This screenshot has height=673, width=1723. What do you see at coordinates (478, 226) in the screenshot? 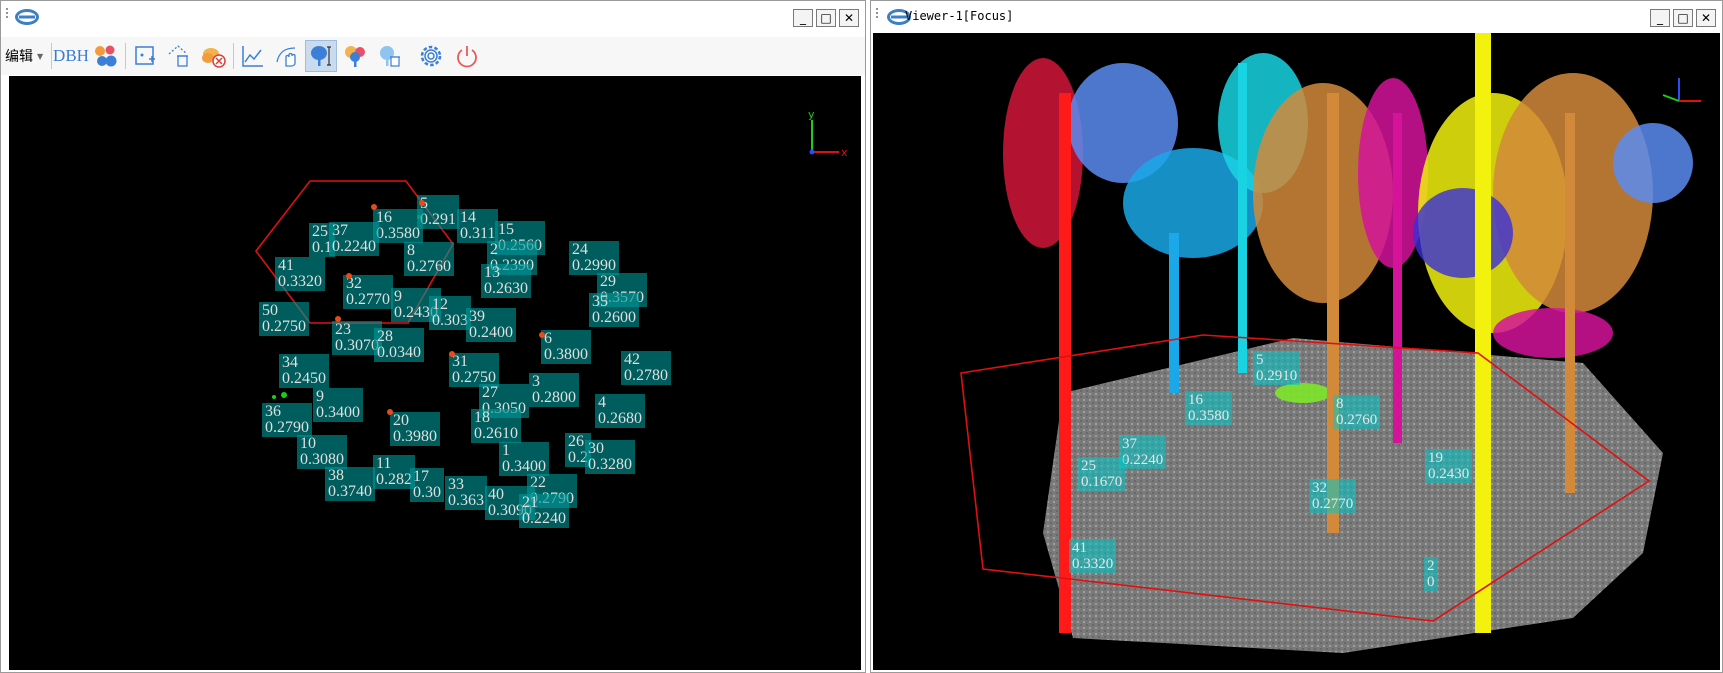
I see `tree-label: 14 0.311` at bounding box center [478, 226].